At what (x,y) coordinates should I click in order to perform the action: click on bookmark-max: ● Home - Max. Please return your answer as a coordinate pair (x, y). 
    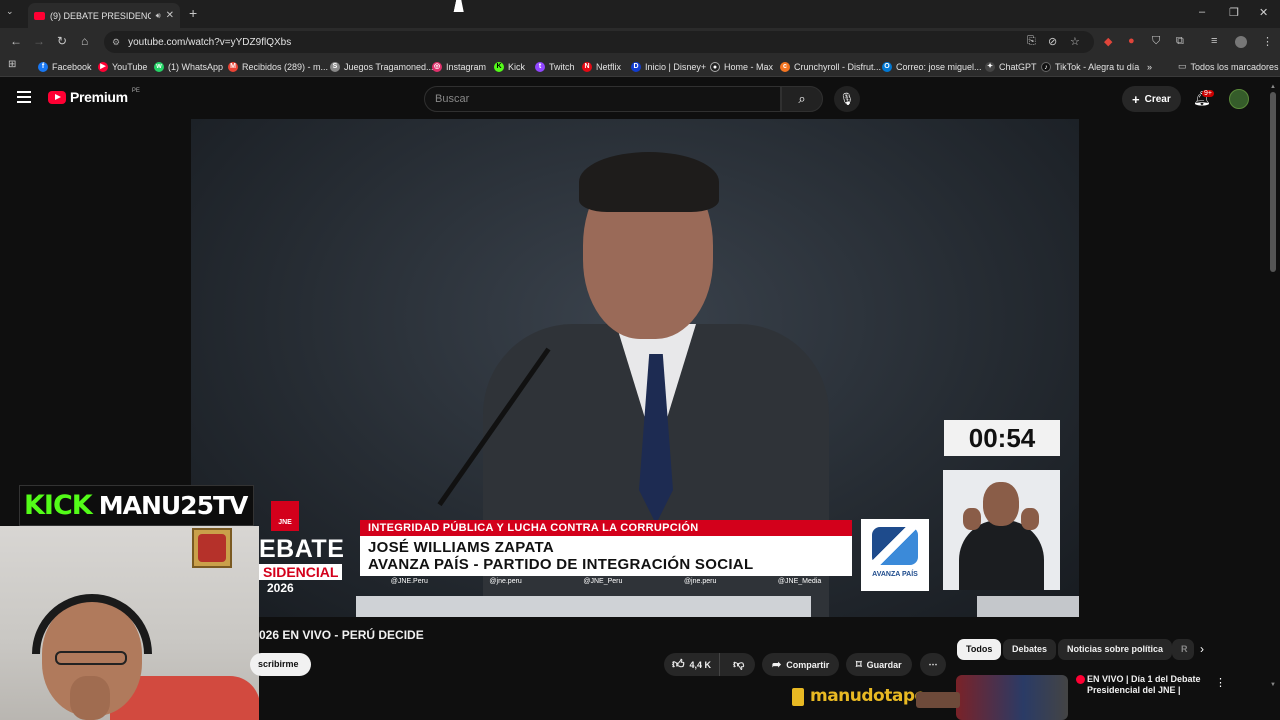
    Looking at the image, I should click on (741, 66).